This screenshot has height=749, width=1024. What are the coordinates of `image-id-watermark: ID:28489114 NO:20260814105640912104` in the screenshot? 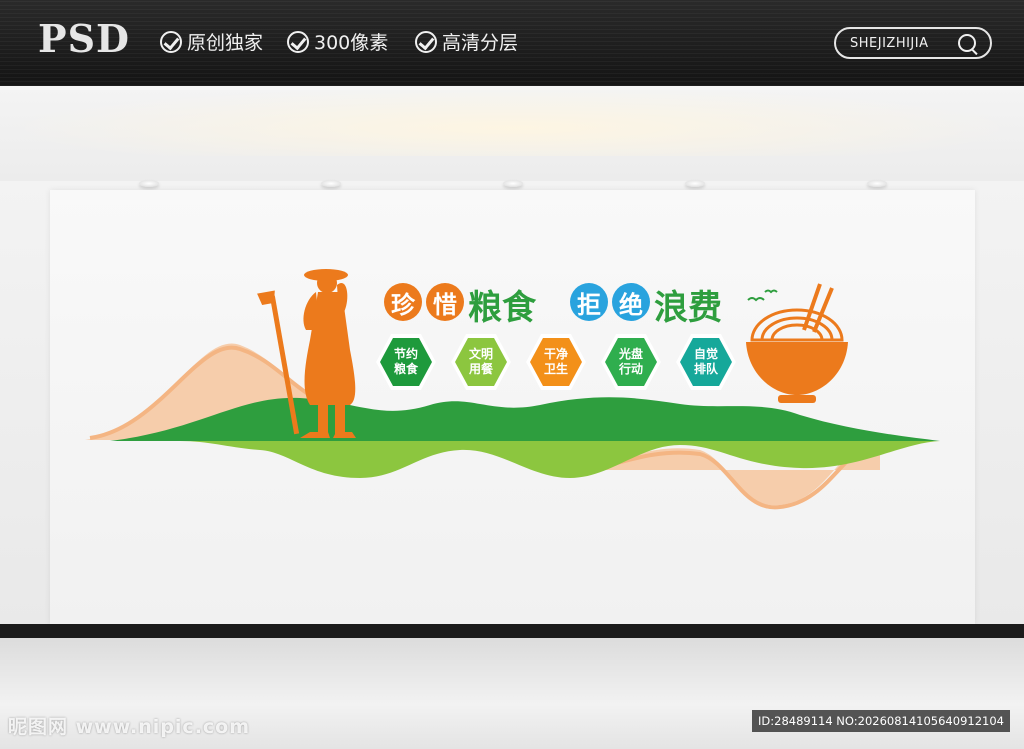 It's located at (881, 721).